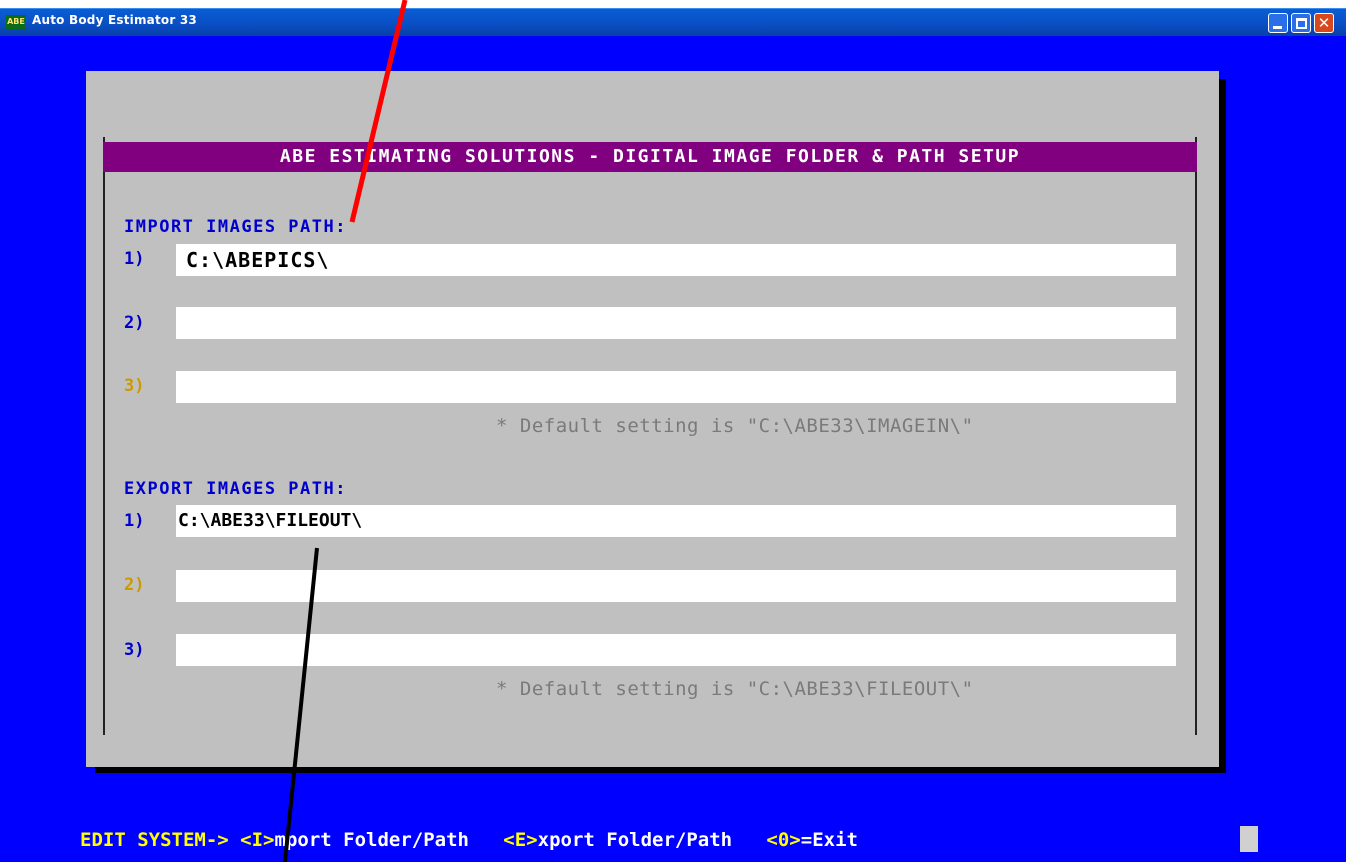 The height and width of the screenshot is (862, 1346). I want to click on maximize-button, so click(1301, 23).